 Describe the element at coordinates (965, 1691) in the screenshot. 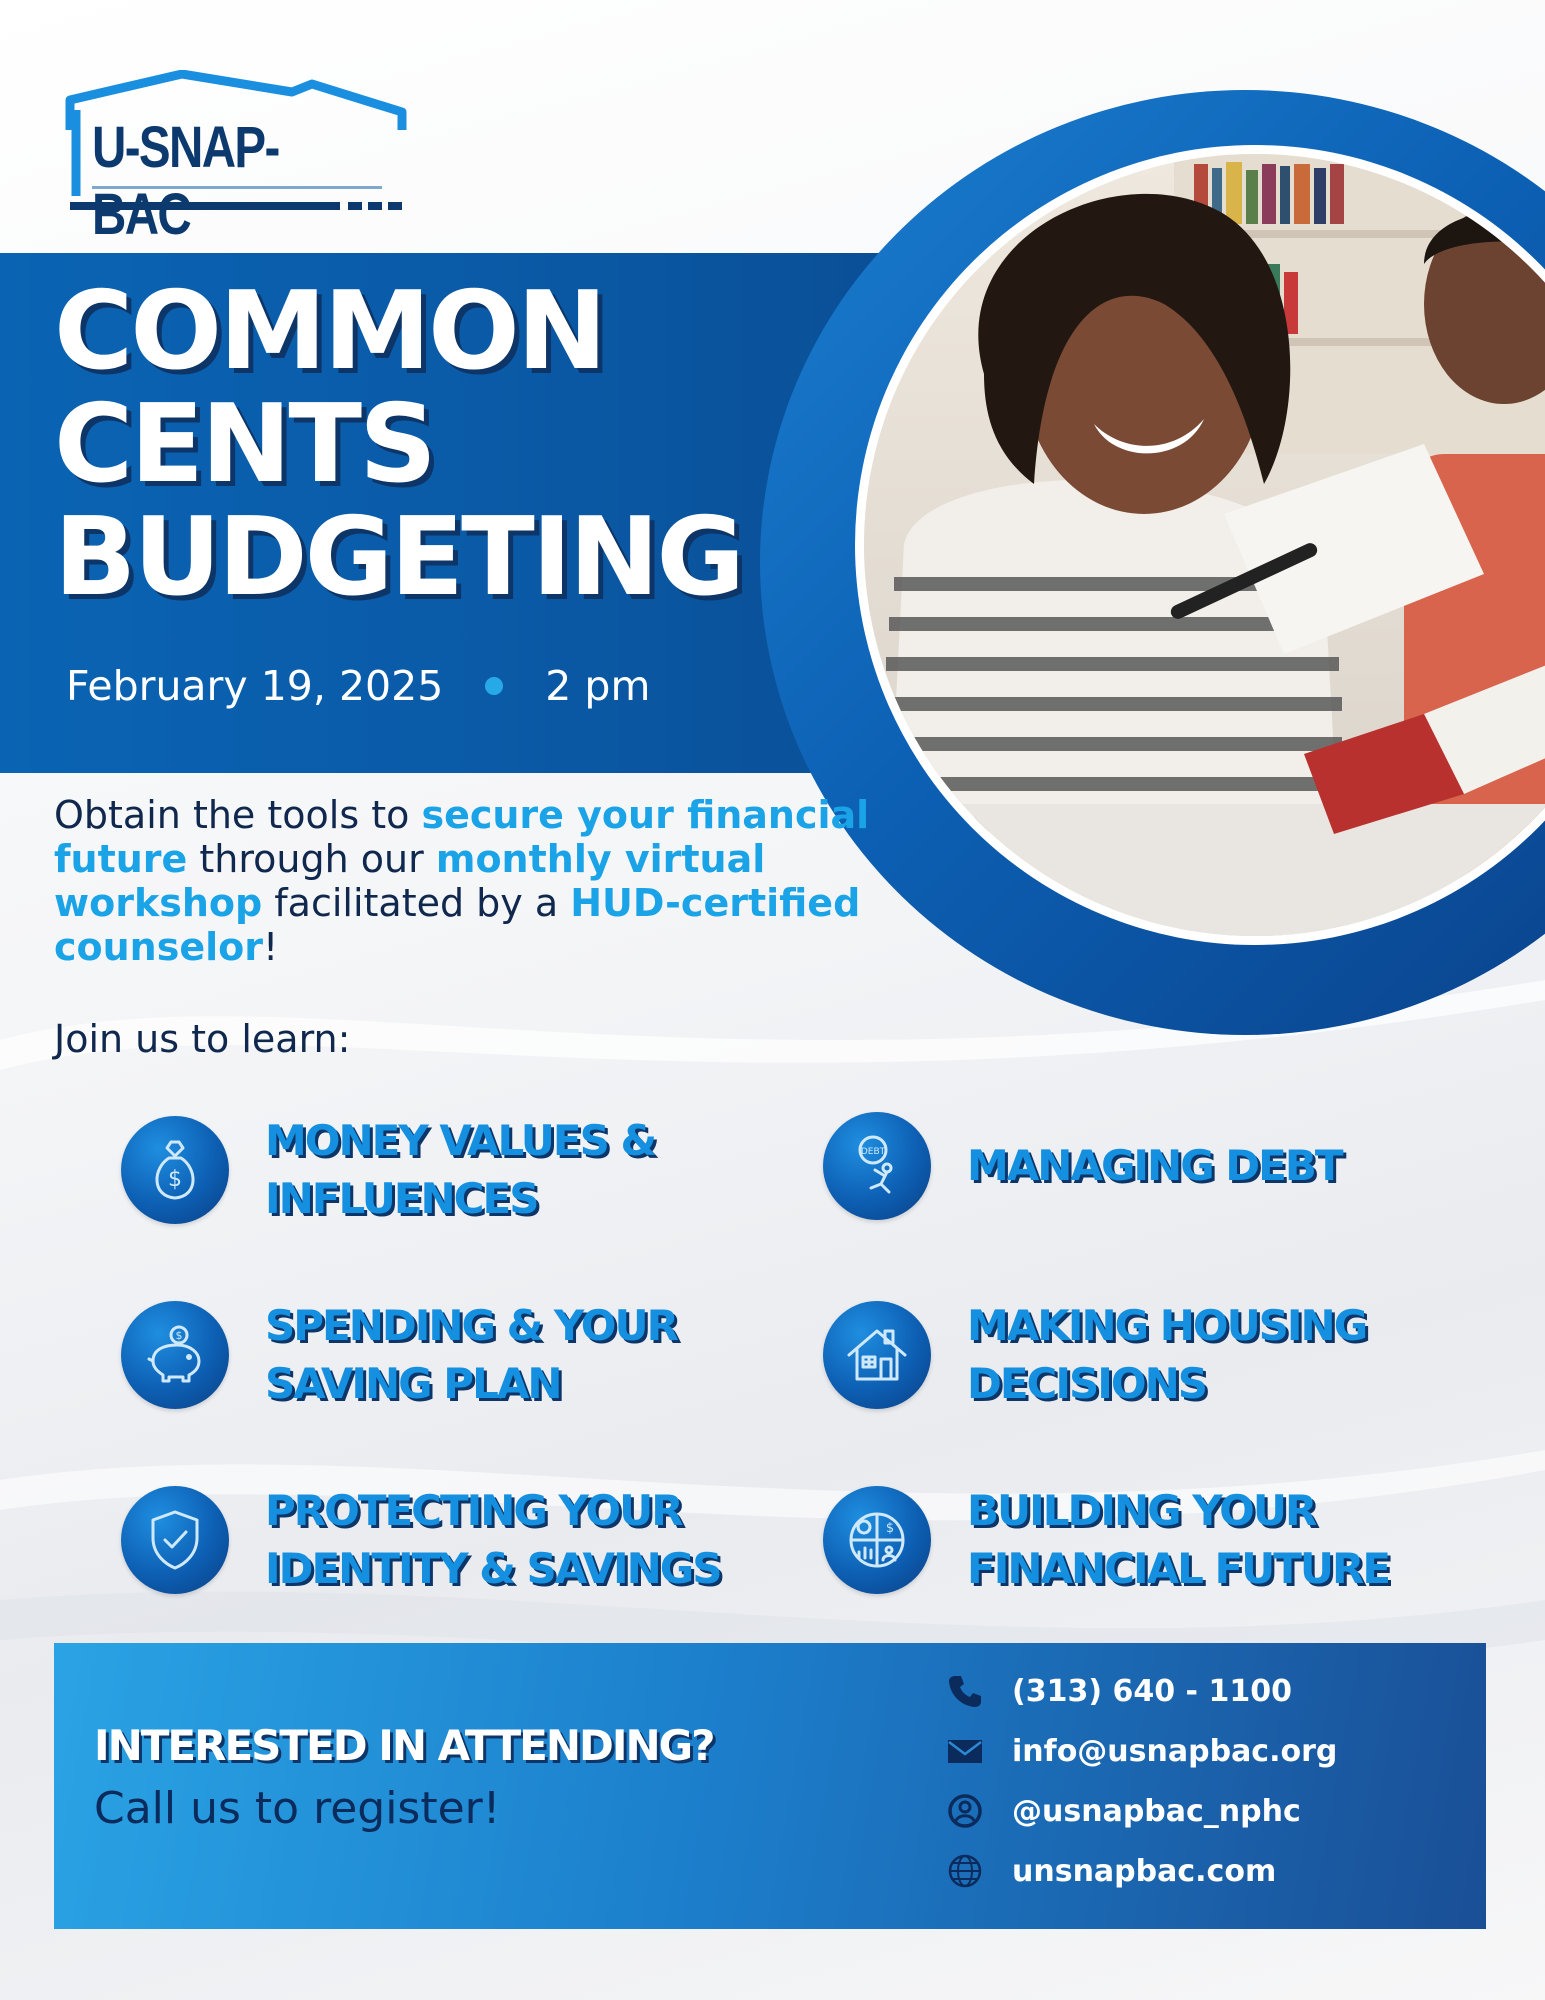

I see `phone-icon` at that location.